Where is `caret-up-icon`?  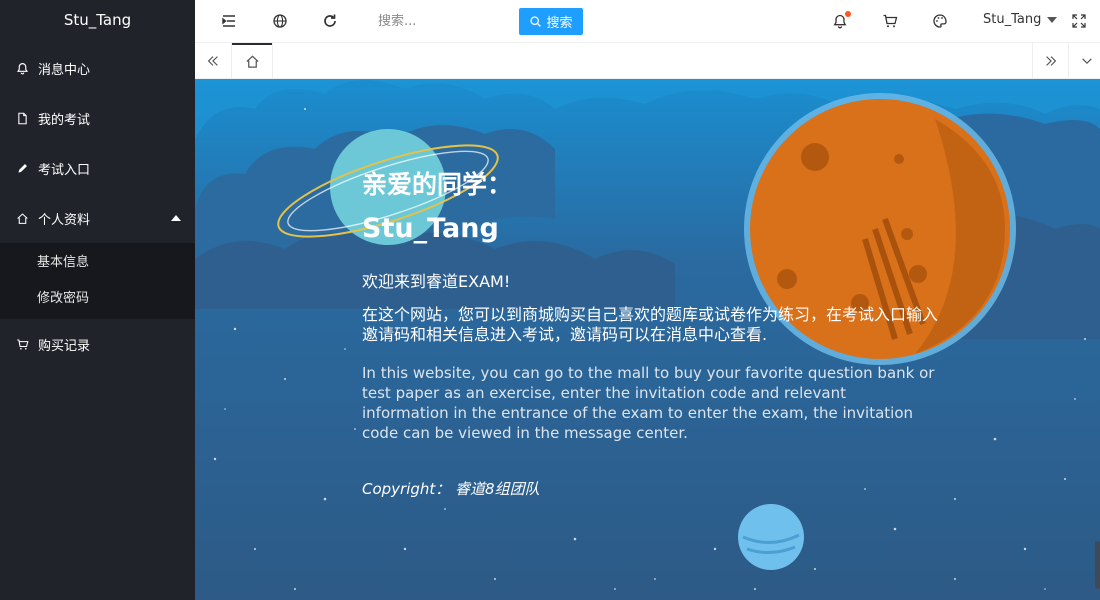
caret-up-icon is located at coordinates (176, 218).